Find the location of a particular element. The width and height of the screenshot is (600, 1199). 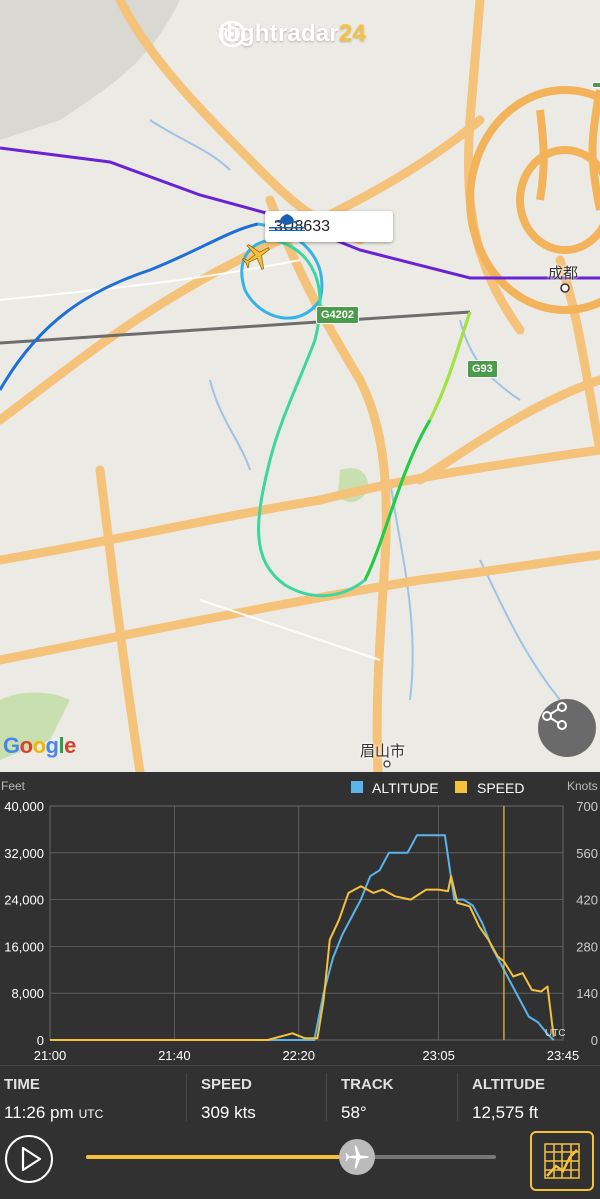

x-tick-label: 21:00 is located at coordinates (50, 1055).